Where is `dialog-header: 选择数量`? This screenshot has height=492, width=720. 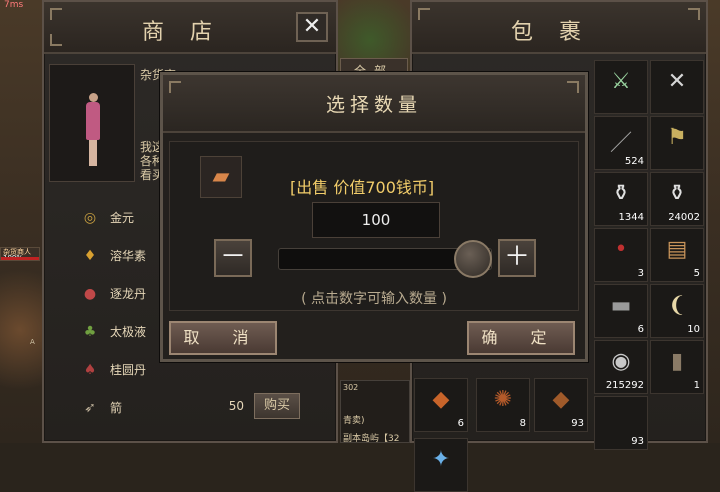
dialog-header: 选择数量 is located at coordinates (374, 104).